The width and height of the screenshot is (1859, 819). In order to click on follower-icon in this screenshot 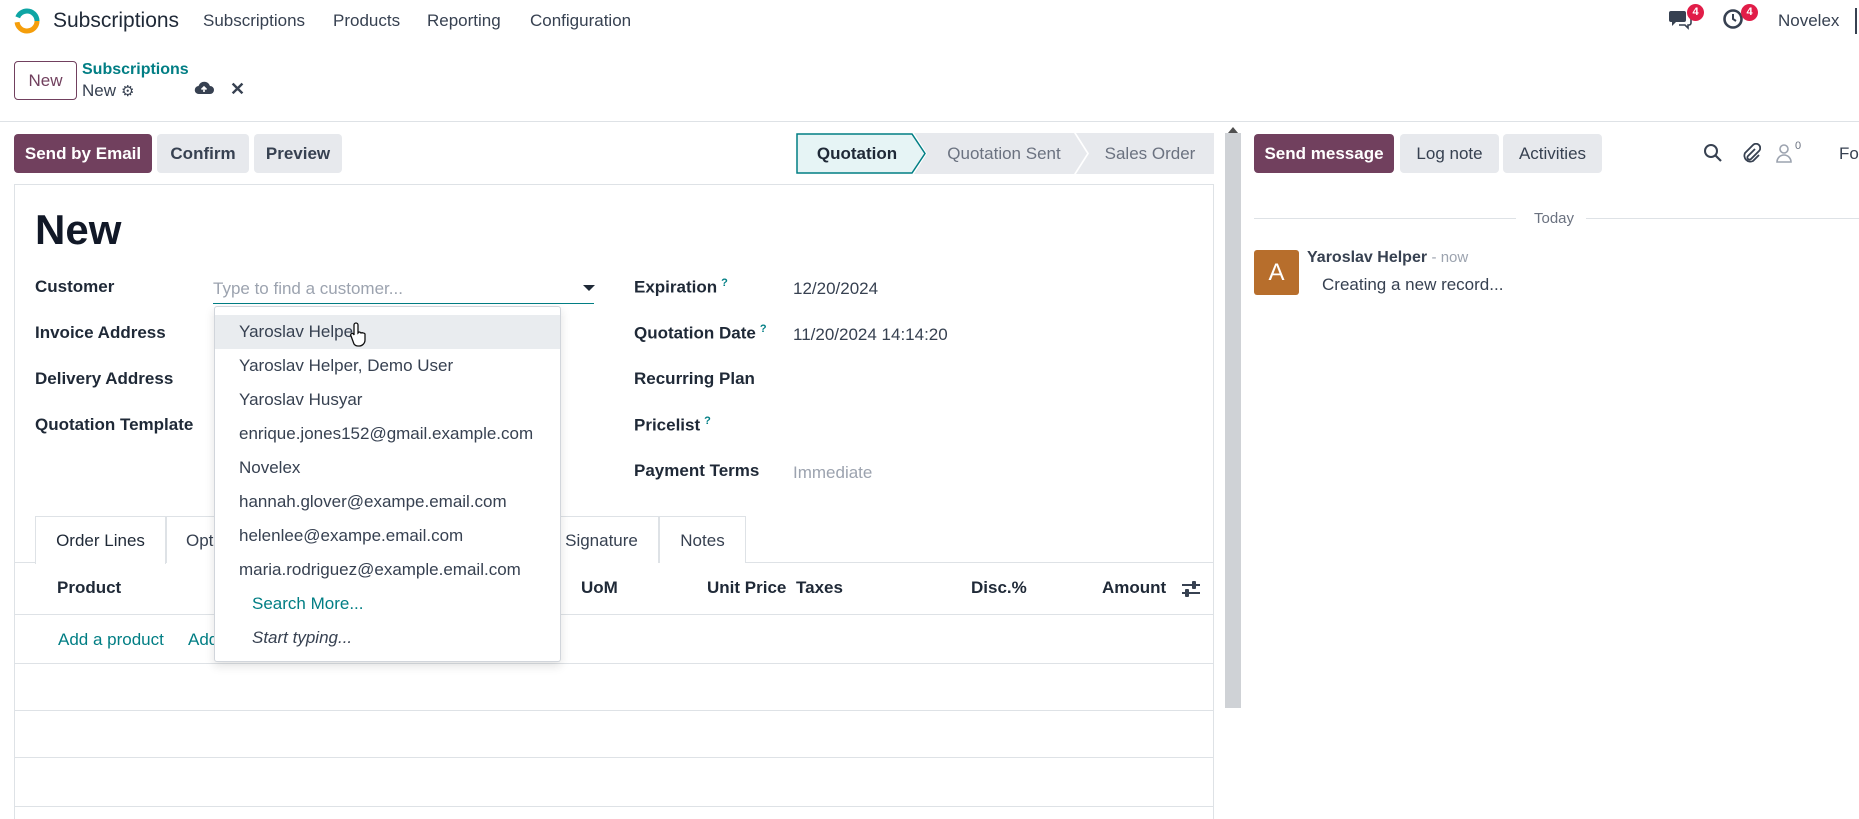, I will do `click(1784, 153)`.